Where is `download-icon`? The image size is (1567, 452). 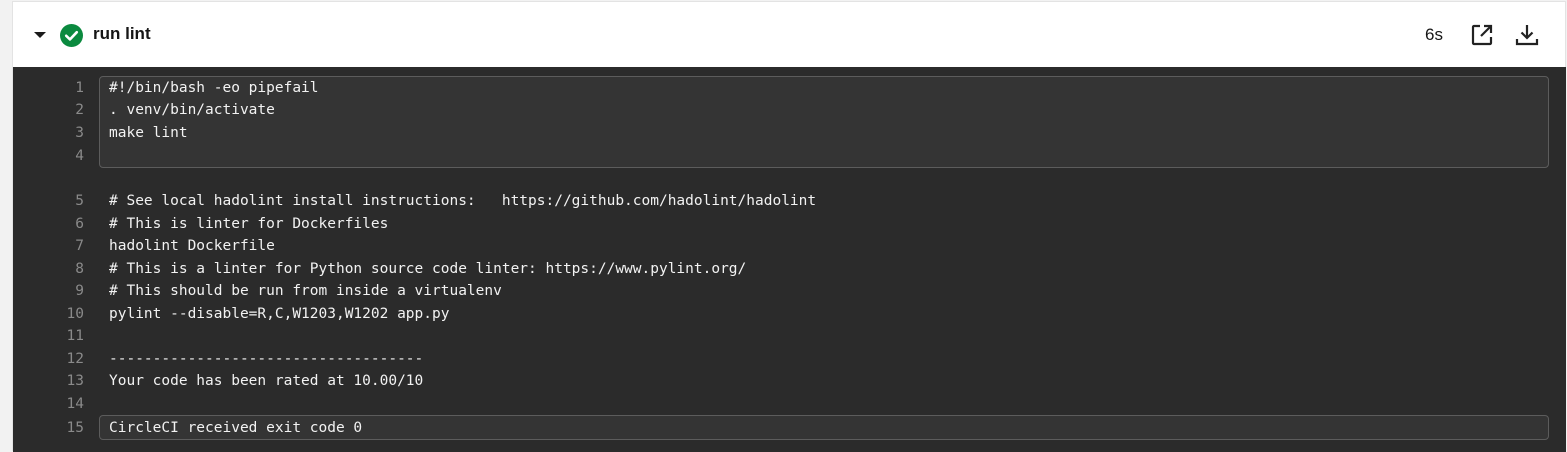 download-icon is located at coordinates (1527, 35).